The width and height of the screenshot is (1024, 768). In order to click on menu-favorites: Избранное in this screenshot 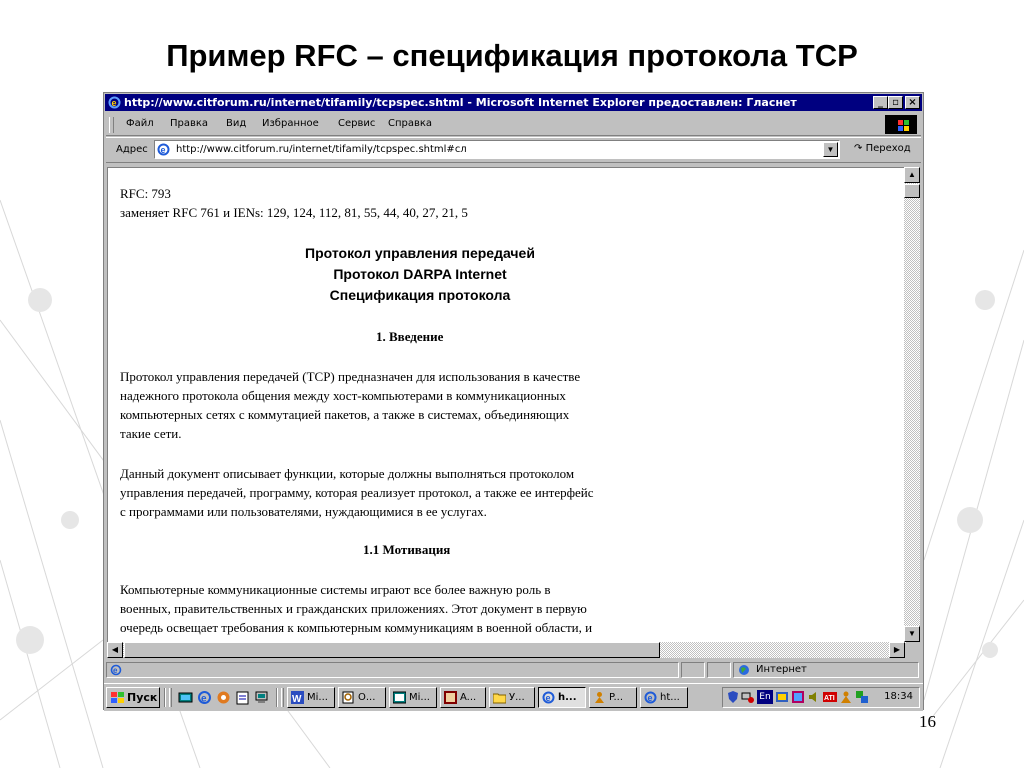, I will do `click(290, 123)`.